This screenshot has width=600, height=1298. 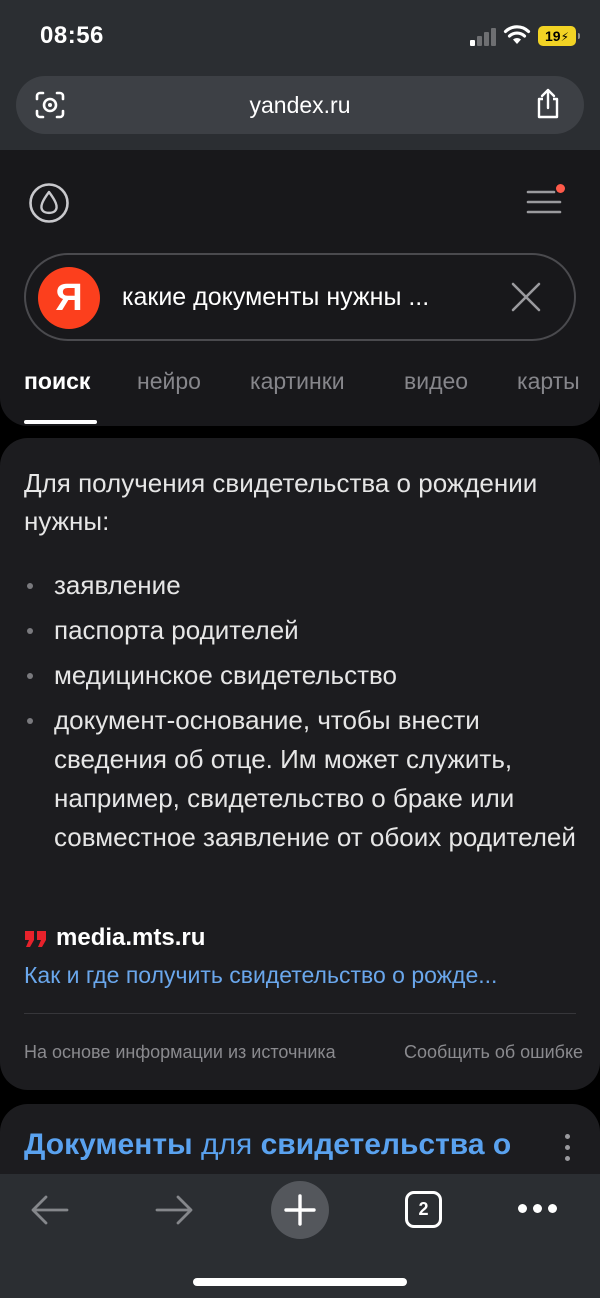 What do you see at coordinates (130, 938) in the screenshot?
I see `source-domain: media.mts.ru` at bounding box center [130, 938].